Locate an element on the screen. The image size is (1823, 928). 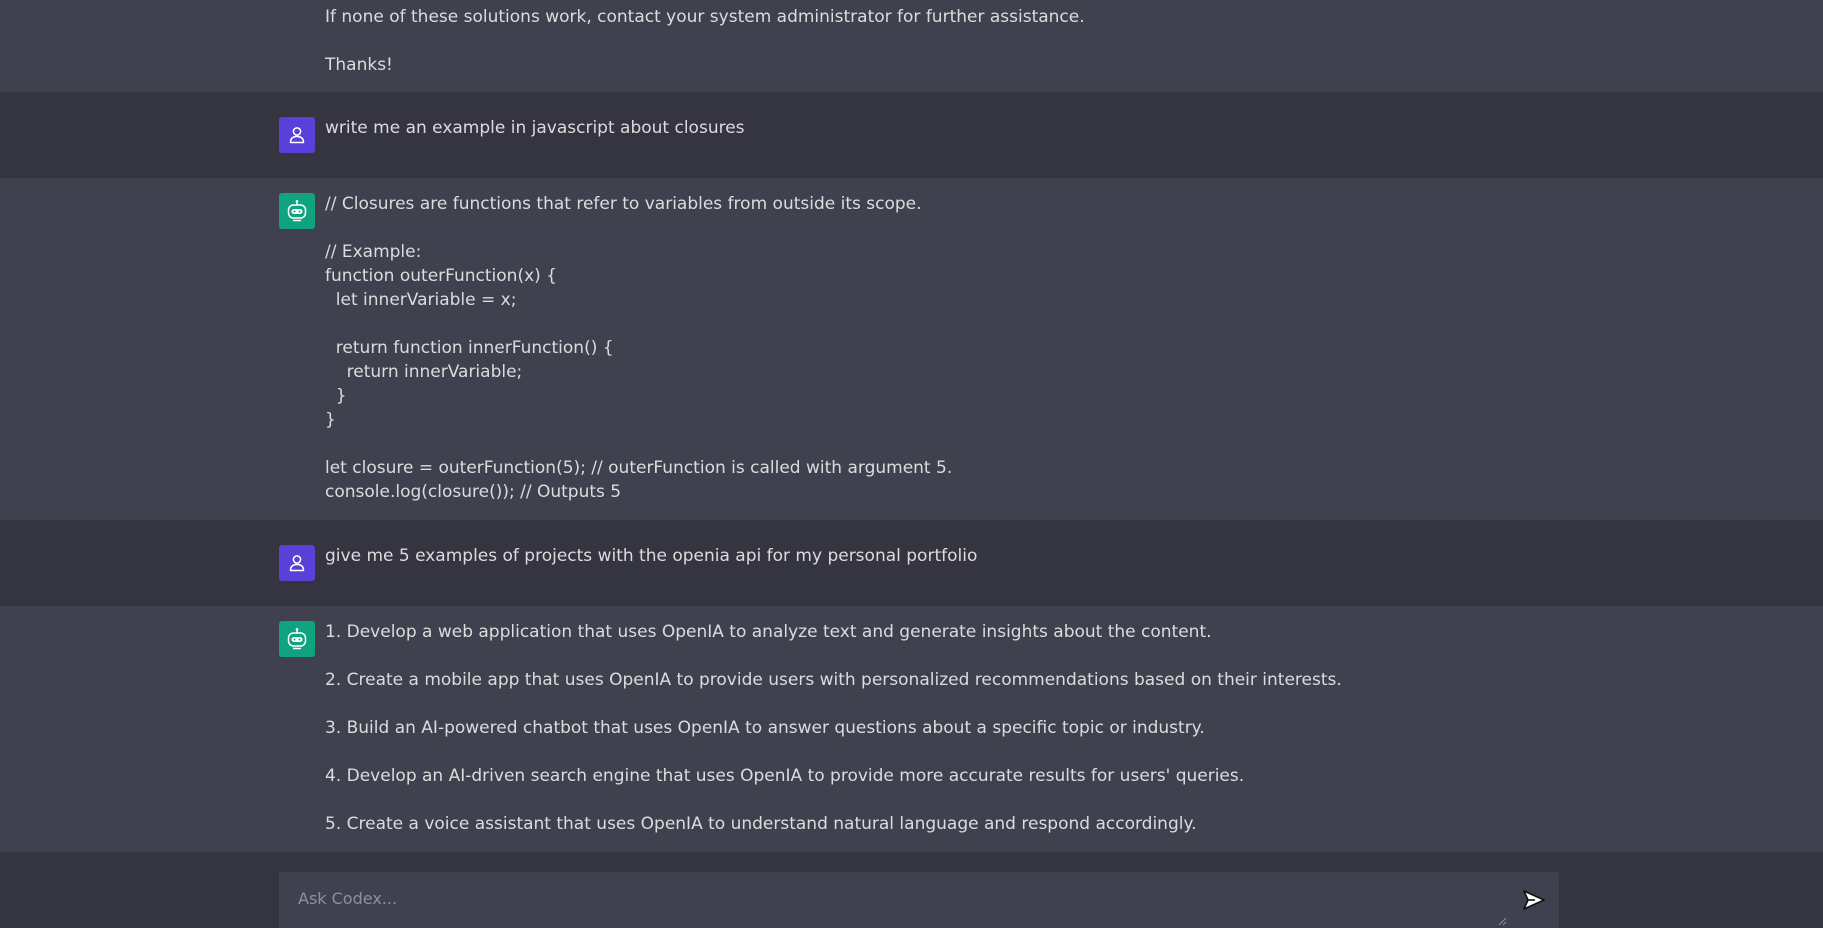
resize-handle-icon is located at coordinates (1502, 921).